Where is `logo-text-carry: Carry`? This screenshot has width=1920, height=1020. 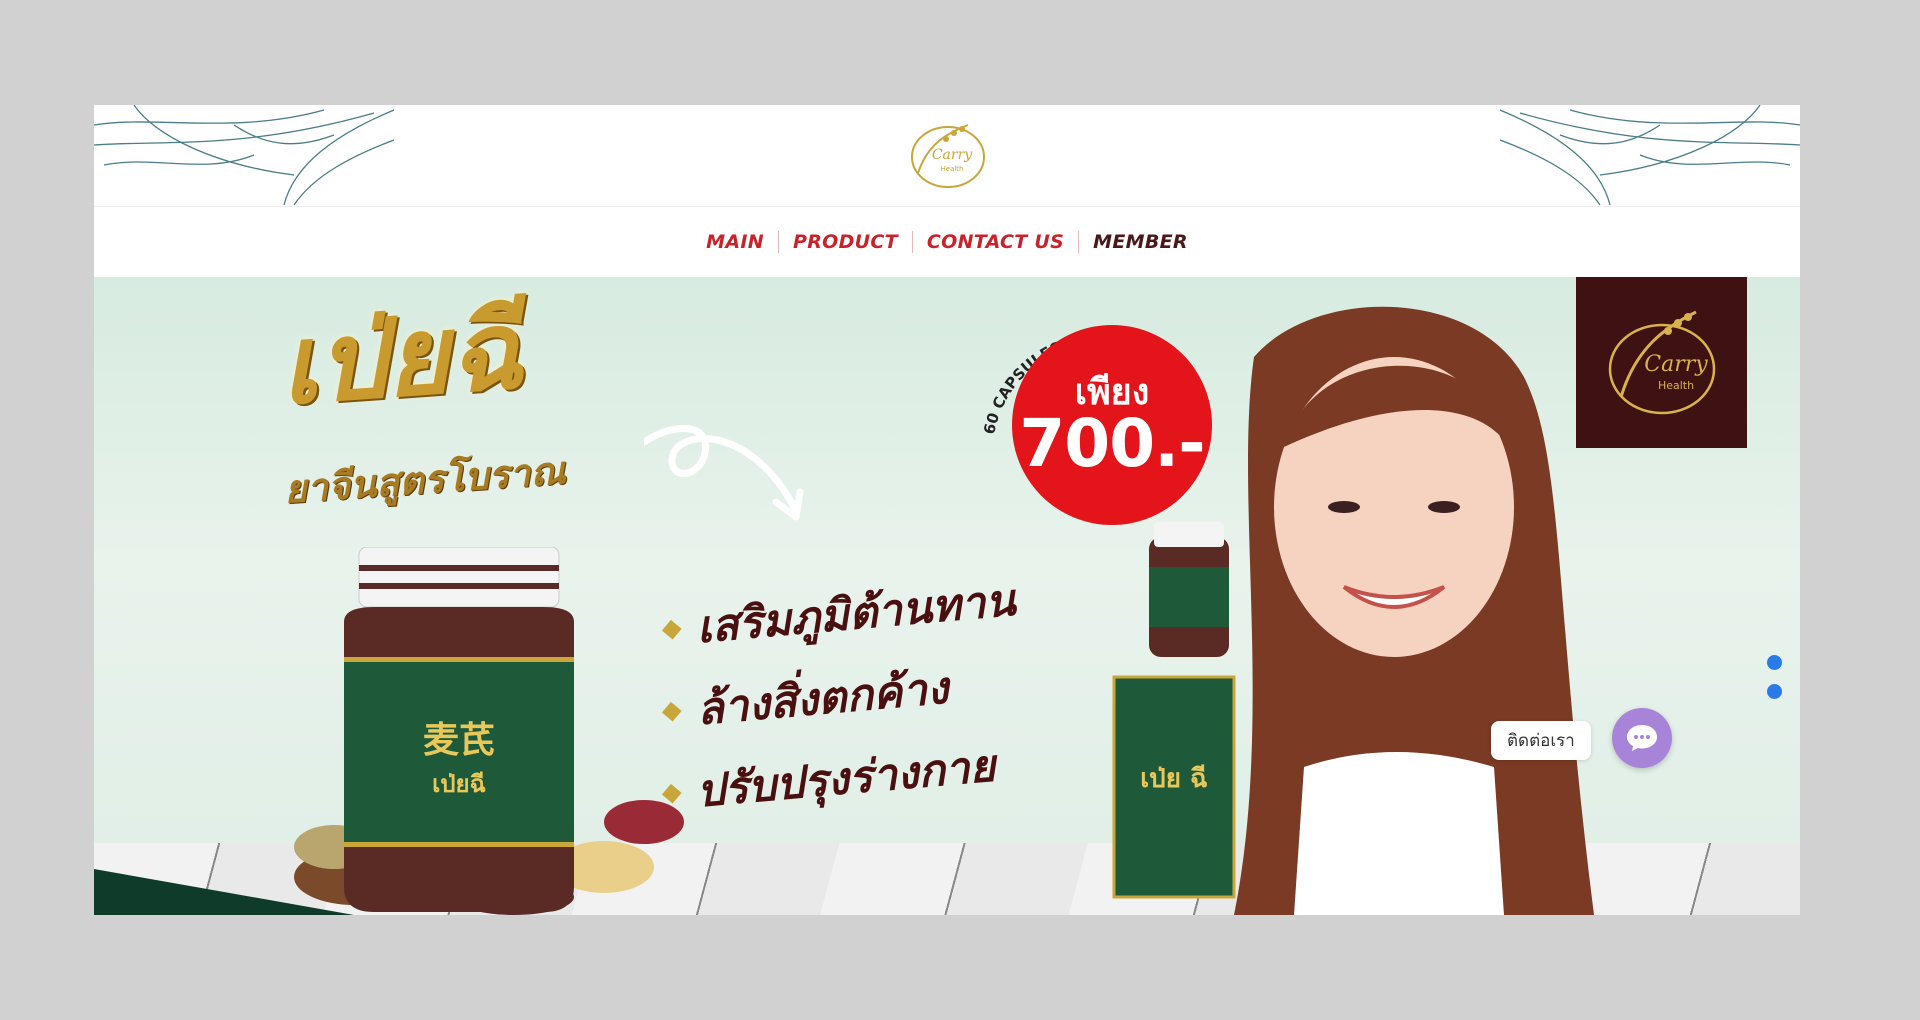 logo-text-carry: Carry is located at coordinates (952, 155).